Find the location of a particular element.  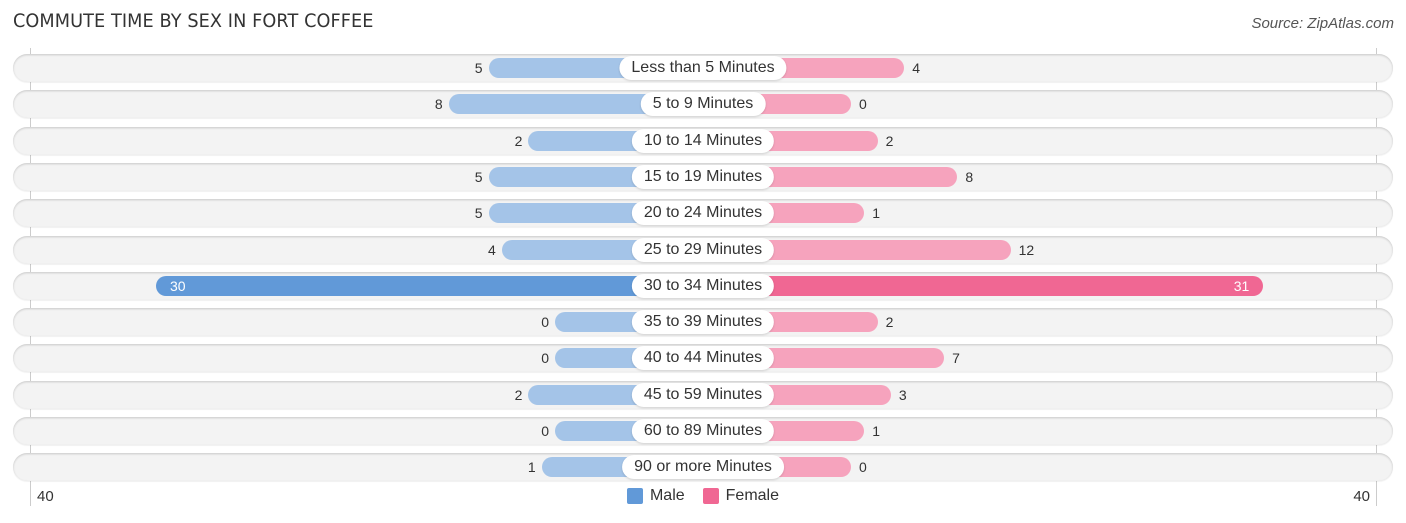

value-label-male: 30 is located at coordinates (178, 285).